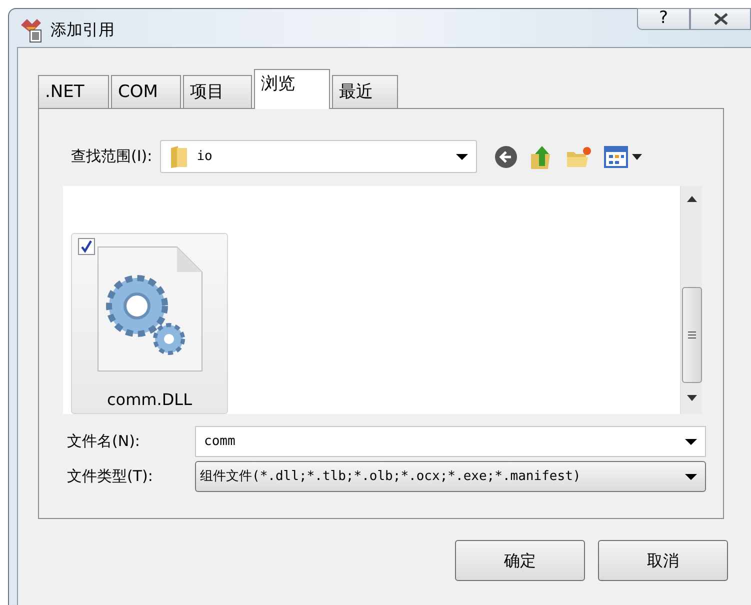 The height and width of the screenshot is (605, 751). What do you see at coordinates (390, 477) in the screenshot?
I see `file-type-value: 组件文件(*.dll;*.tlb;*.olb;*.ocx;*.exe;*.manifest)` at bounding box center [390, 477].